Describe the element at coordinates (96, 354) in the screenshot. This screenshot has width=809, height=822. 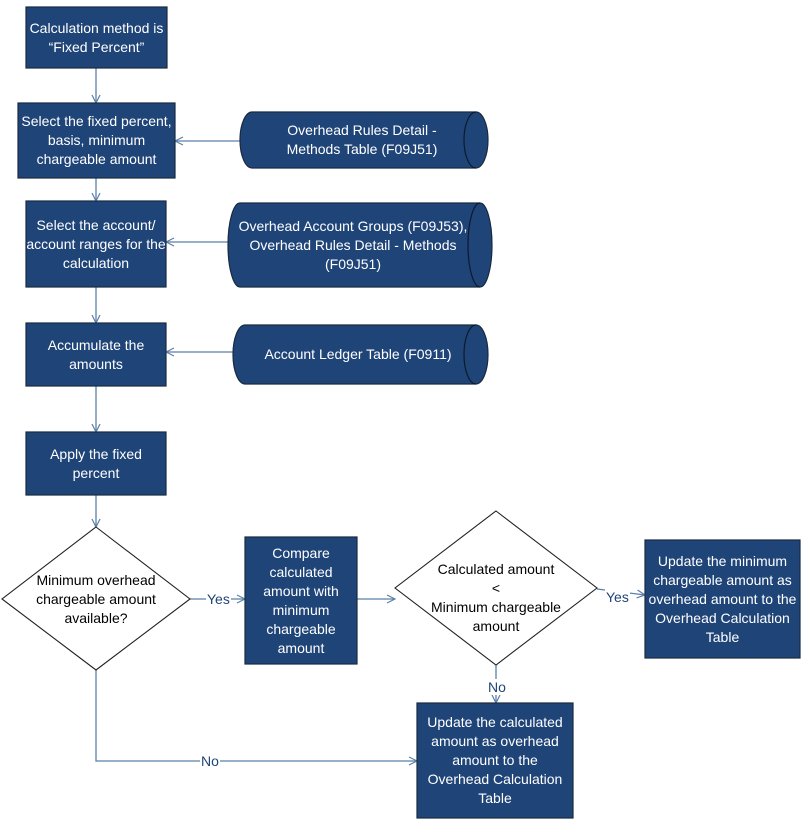
I see `accumulate-label: Accumulate the amounts` at that location.